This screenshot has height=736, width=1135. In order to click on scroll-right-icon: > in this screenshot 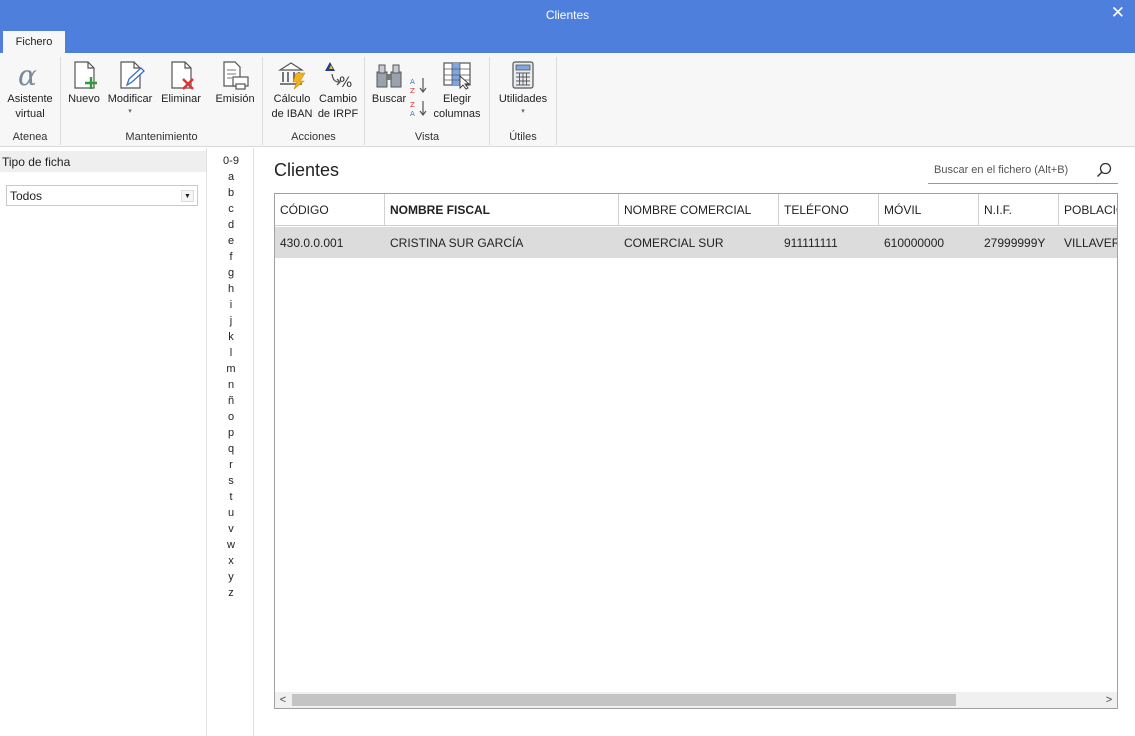, I will do `click(1109, 700)`.